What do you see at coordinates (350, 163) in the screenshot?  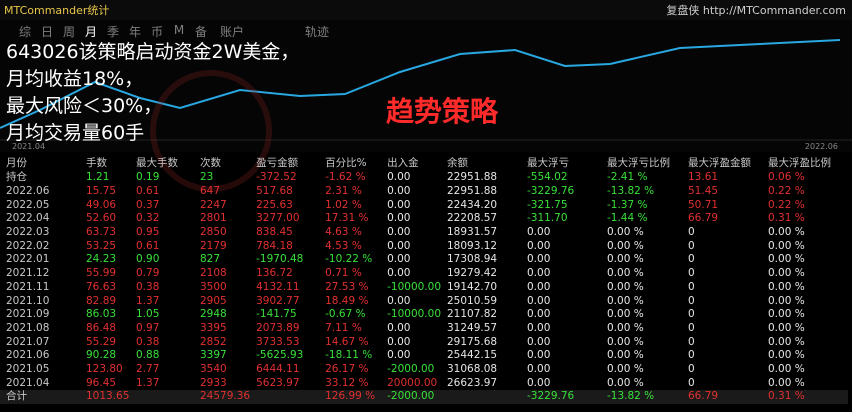 I see `column-header: 百分比%` at bounding box center [350, 163].